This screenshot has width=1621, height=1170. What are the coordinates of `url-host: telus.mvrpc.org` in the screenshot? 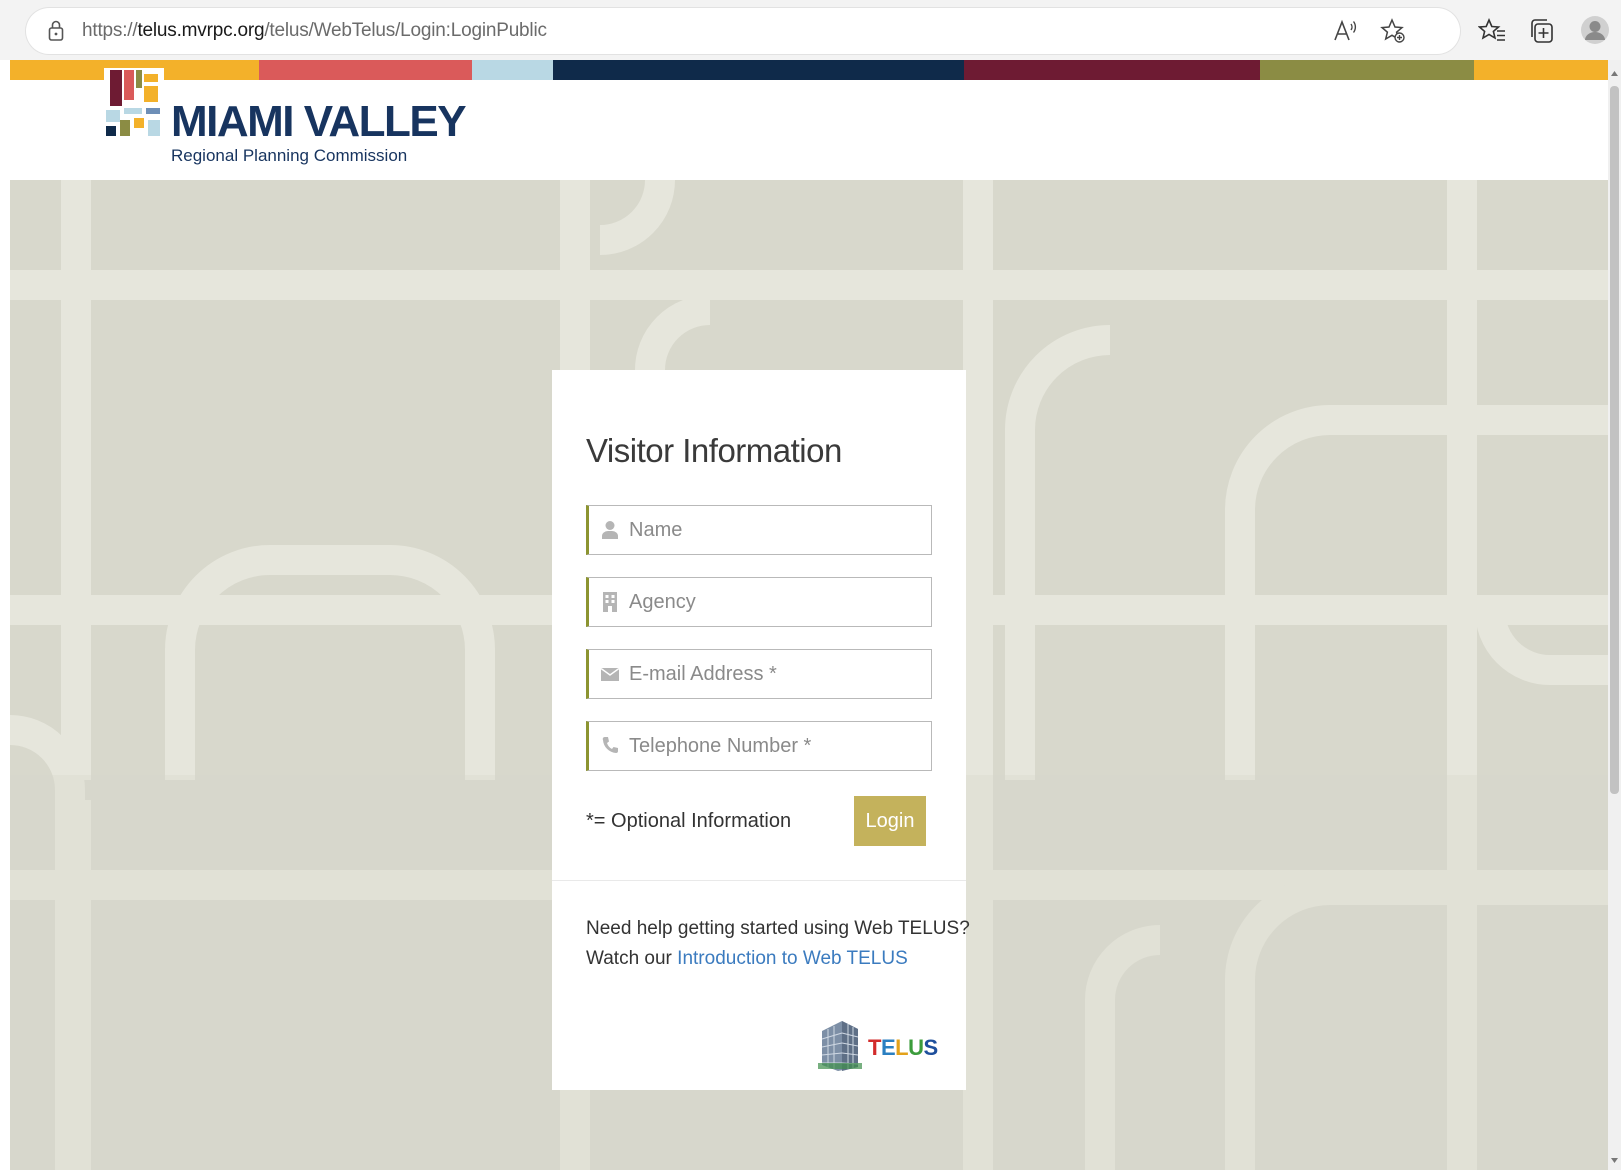 It's located at (201, 30).